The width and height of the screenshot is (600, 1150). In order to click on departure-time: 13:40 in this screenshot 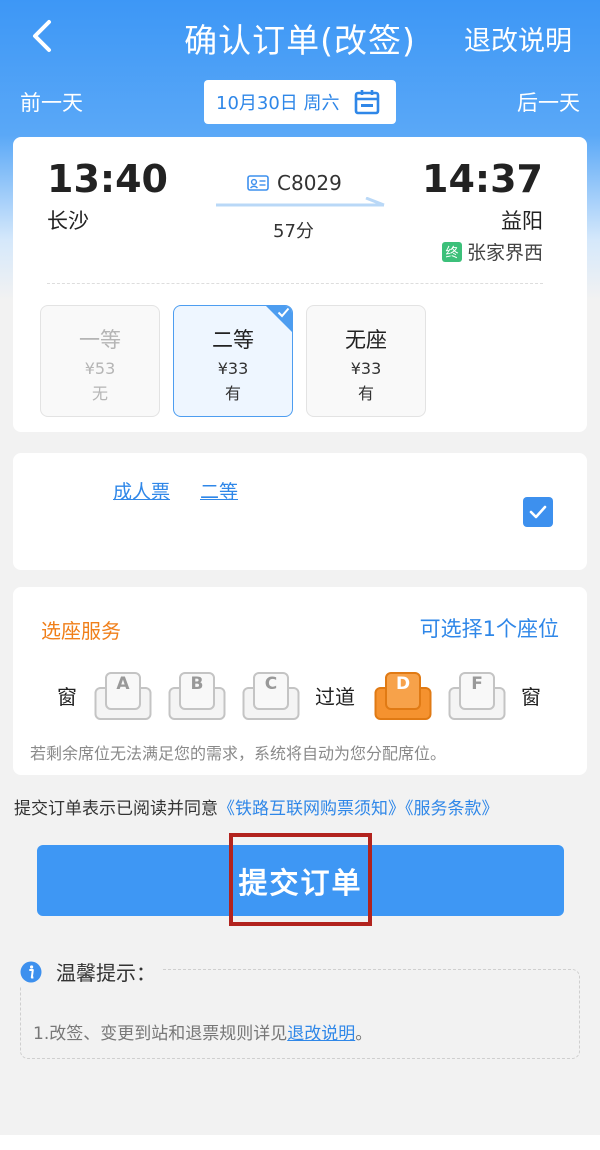, I will do `click(107, 179)`.